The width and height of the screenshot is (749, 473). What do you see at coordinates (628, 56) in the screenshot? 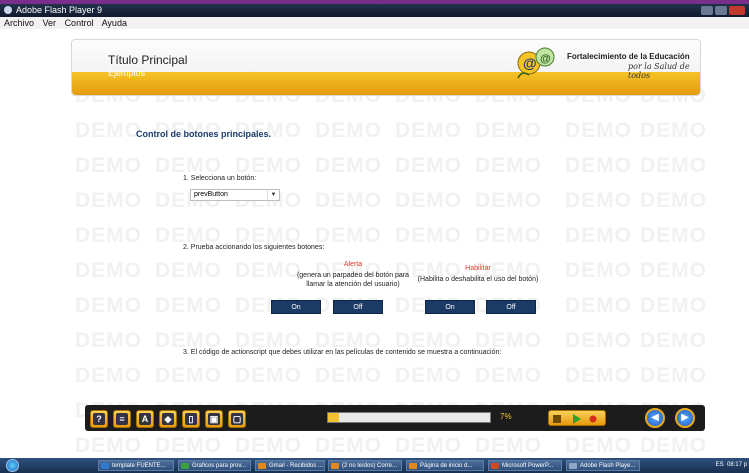
I see `brand-line-1: Fortalecimiento de la Educación` at bounding box center [628, 56].